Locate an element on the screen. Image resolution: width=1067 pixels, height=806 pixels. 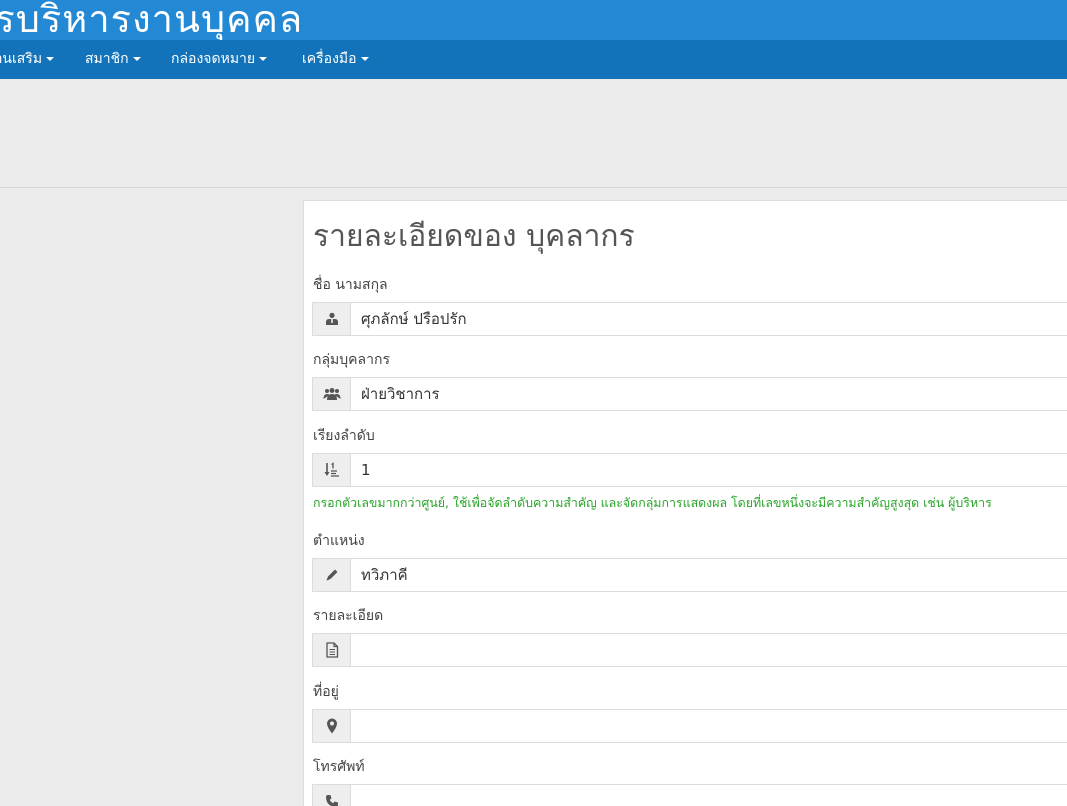
address-field is located at coordinates (689, 726).